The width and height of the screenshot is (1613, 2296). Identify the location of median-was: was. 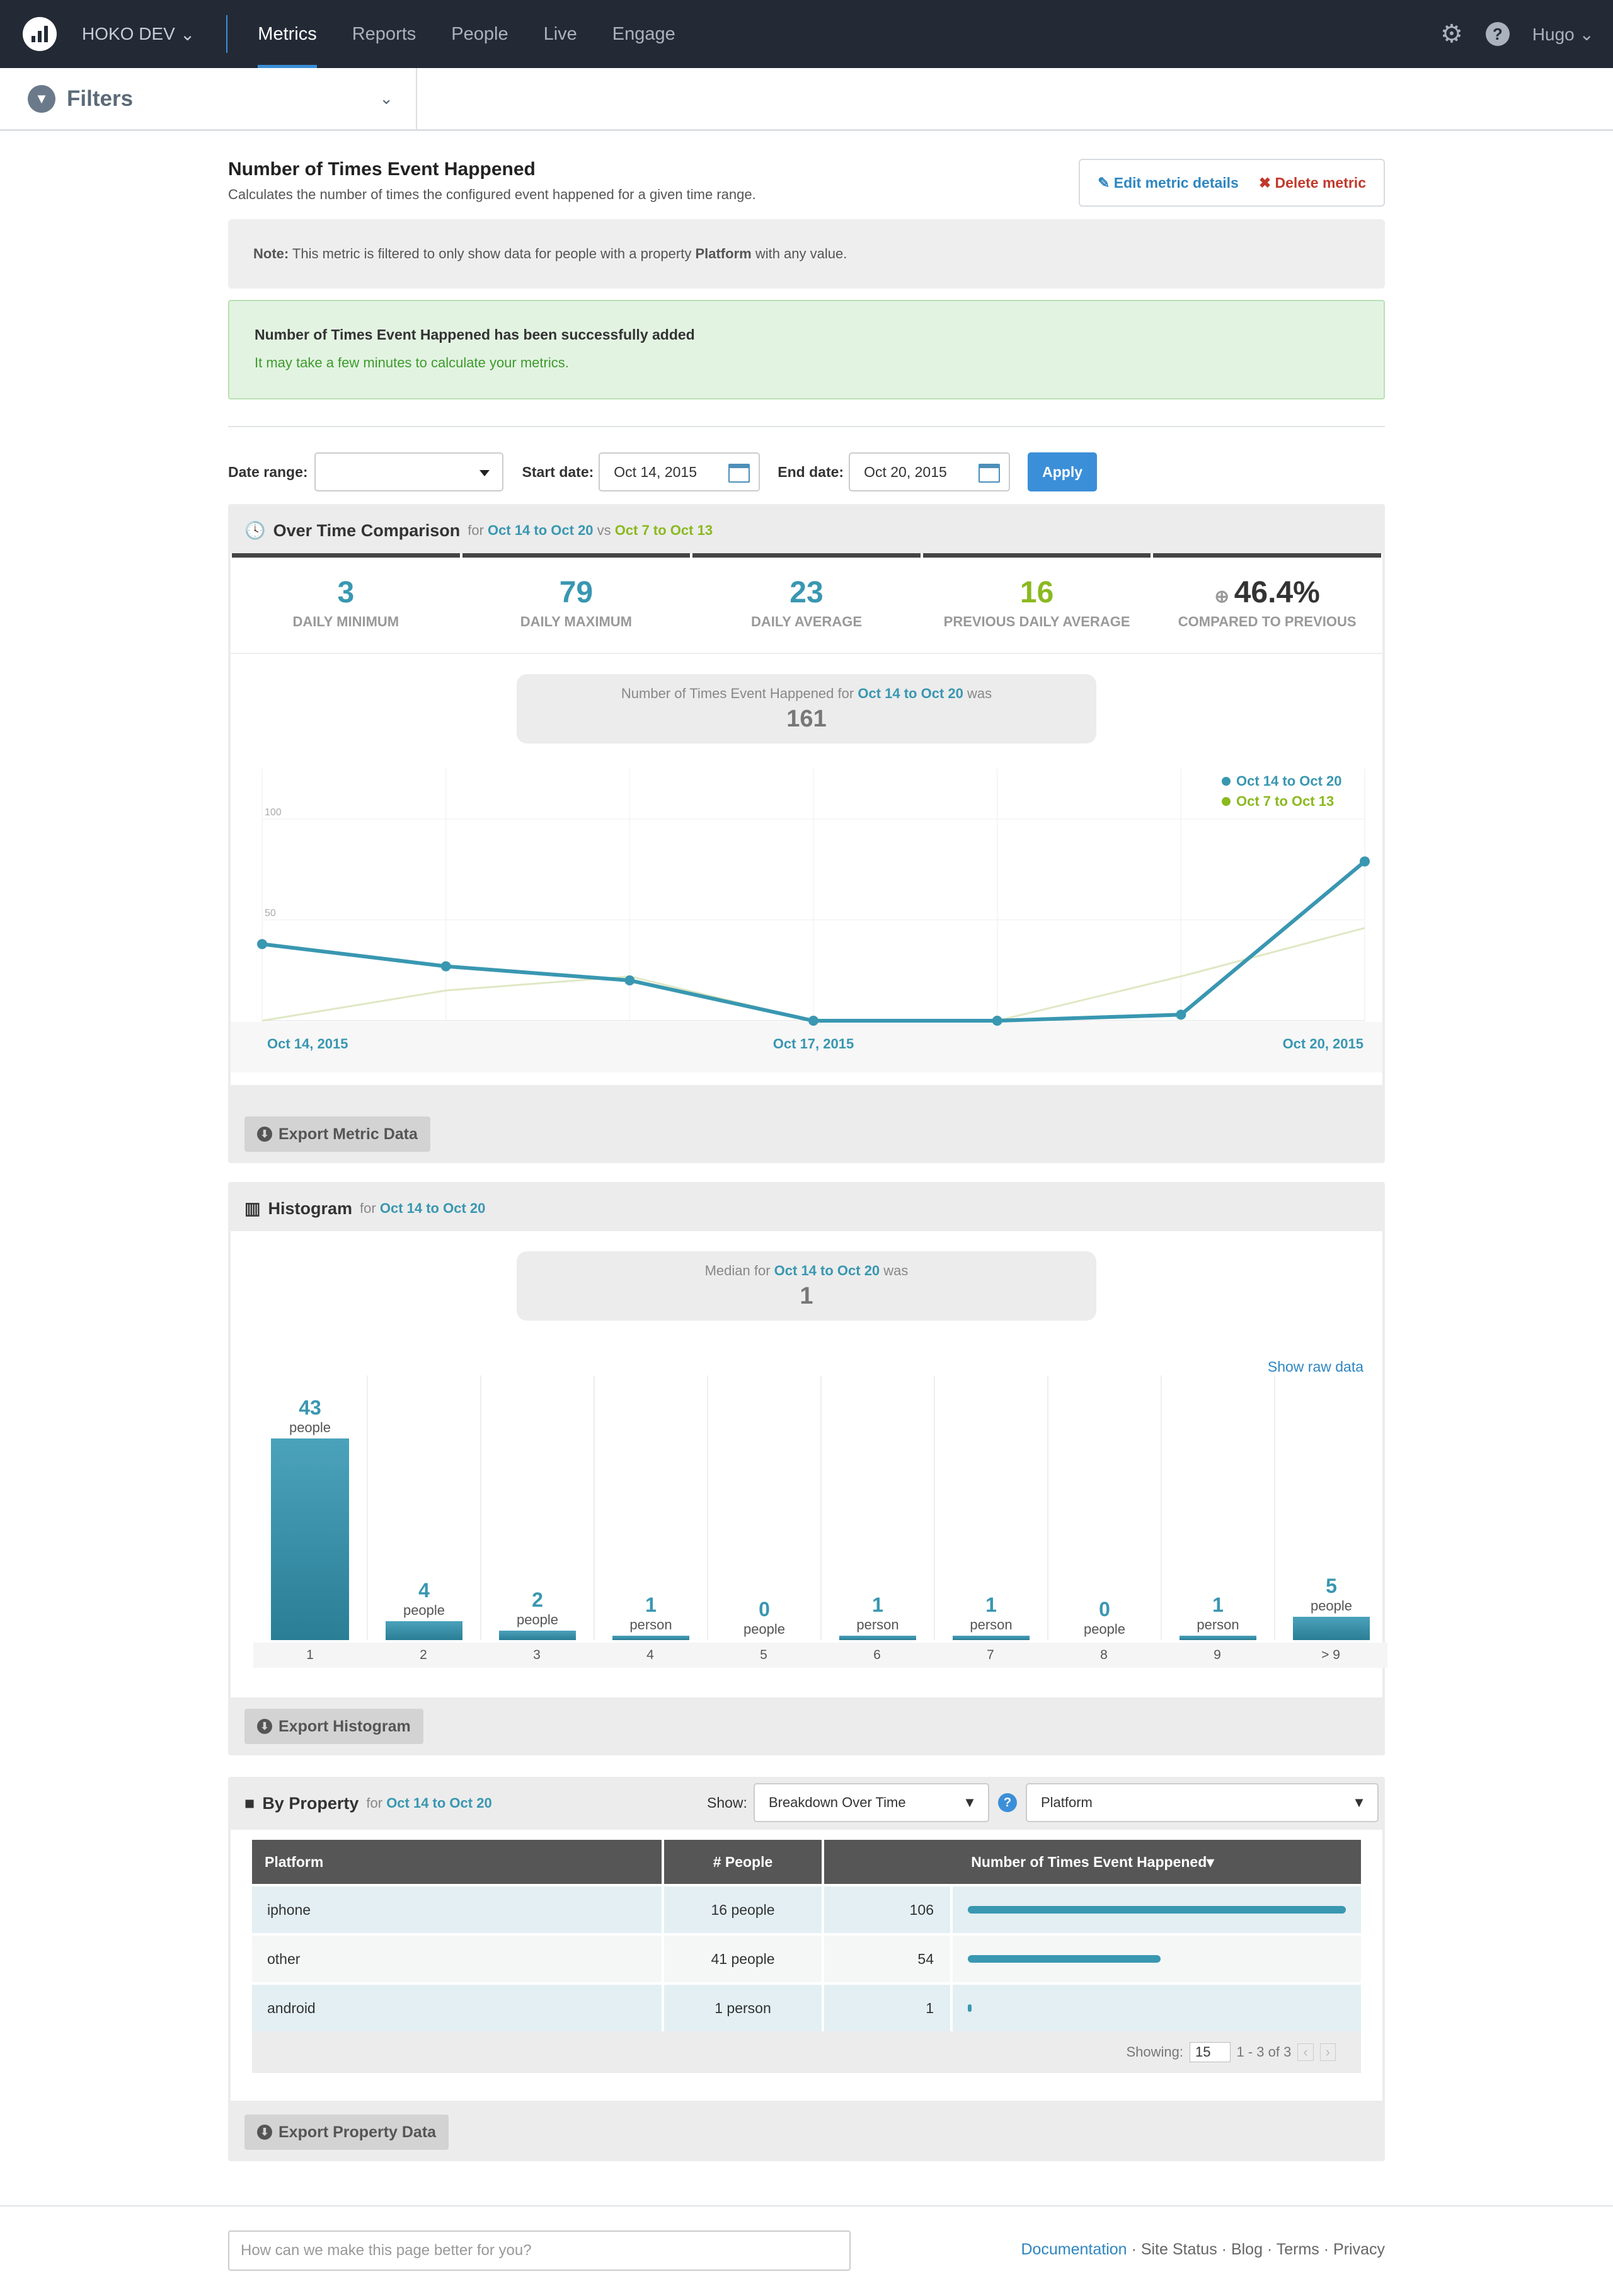
(896, 1270).